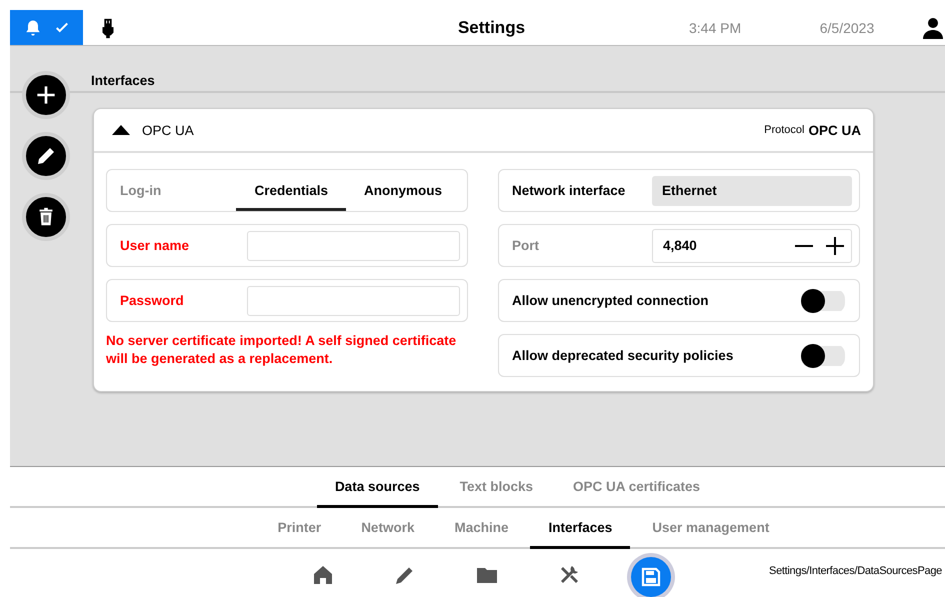 This screenshot has width=945, height=597. What do you see at coordinates (623, 356) in the screenshot?
I see `toggle-label: Allow deprecated security policies` at bounding box center [623, 356].